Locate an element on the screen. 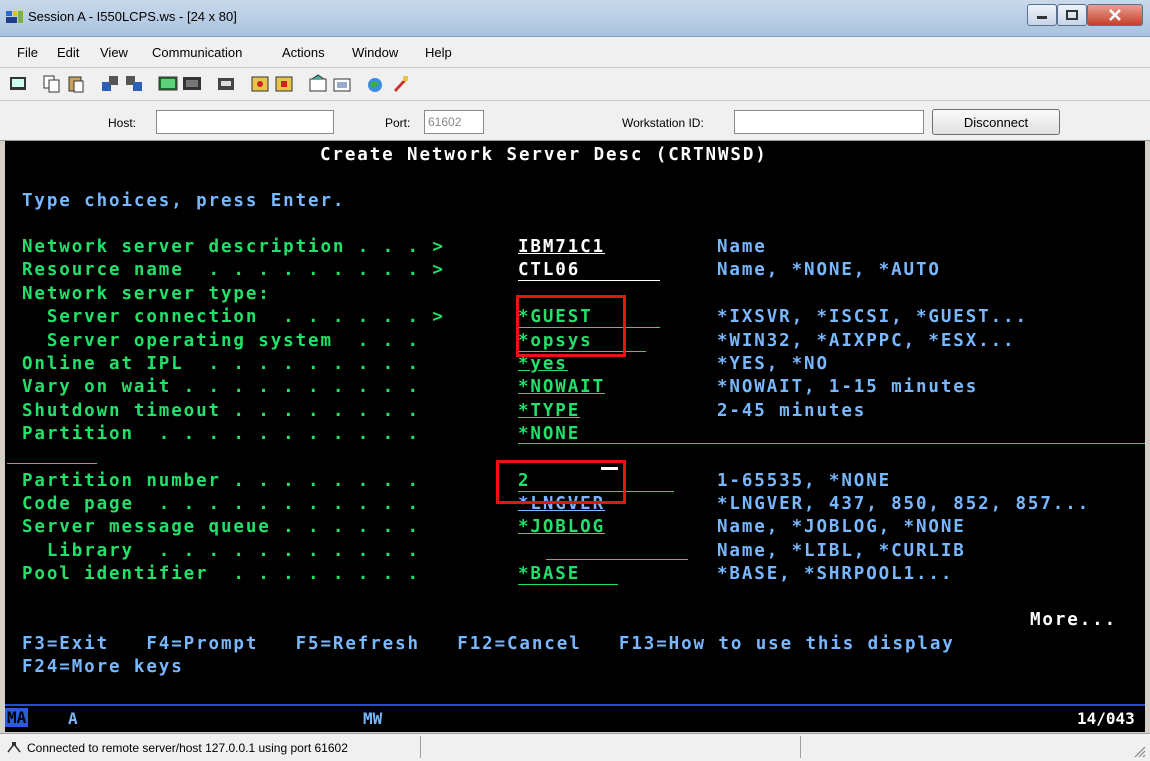 This screenshot has height=761, width=1150. menu-communication: Communication is located at coordinates (197, 52).